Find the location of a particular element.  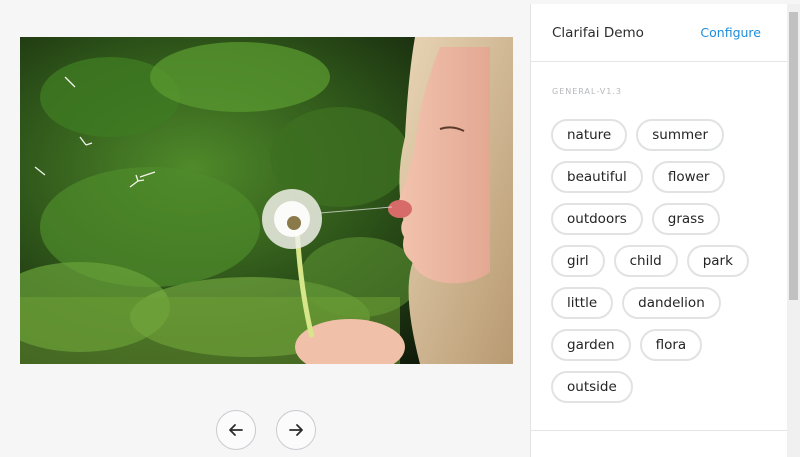

scrollbar-thumb is located at coordinates (793, 156).